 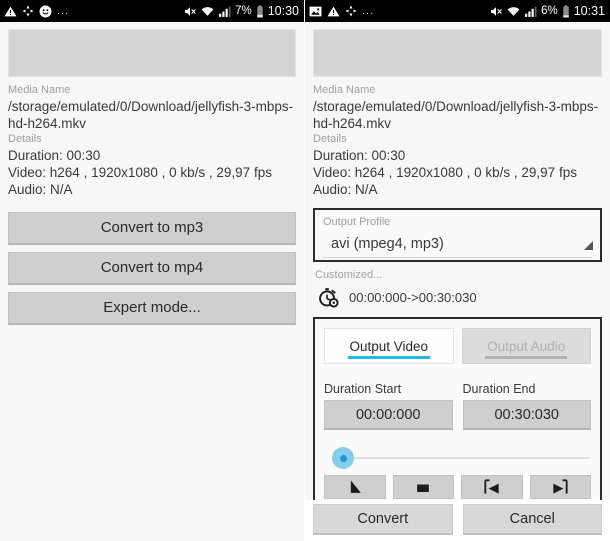 I want to click on smiley-face-icon, so click(x=45, y=11).